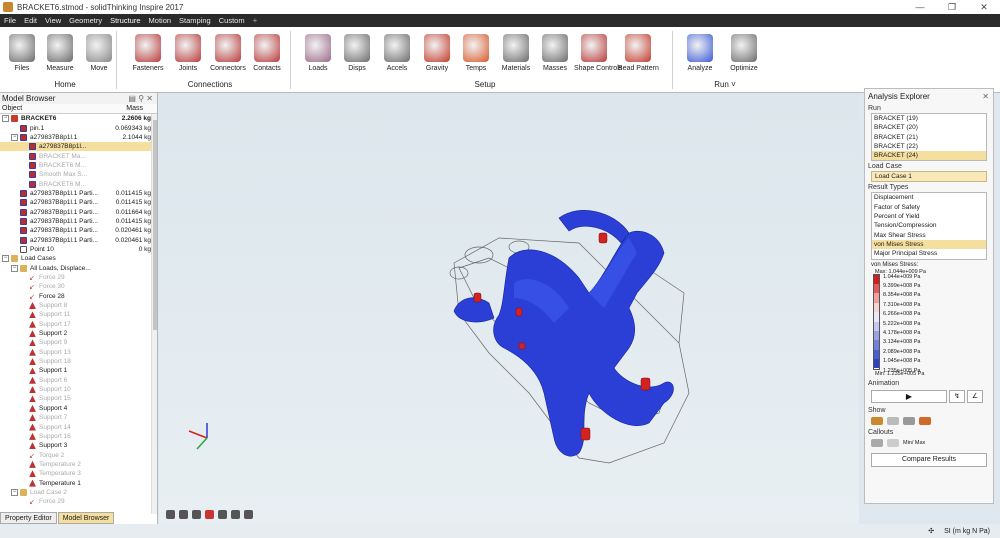  Describe the element at coordinates (929, 127) in the screenshot. I see `run-item: BRACKET (20)` at that location.